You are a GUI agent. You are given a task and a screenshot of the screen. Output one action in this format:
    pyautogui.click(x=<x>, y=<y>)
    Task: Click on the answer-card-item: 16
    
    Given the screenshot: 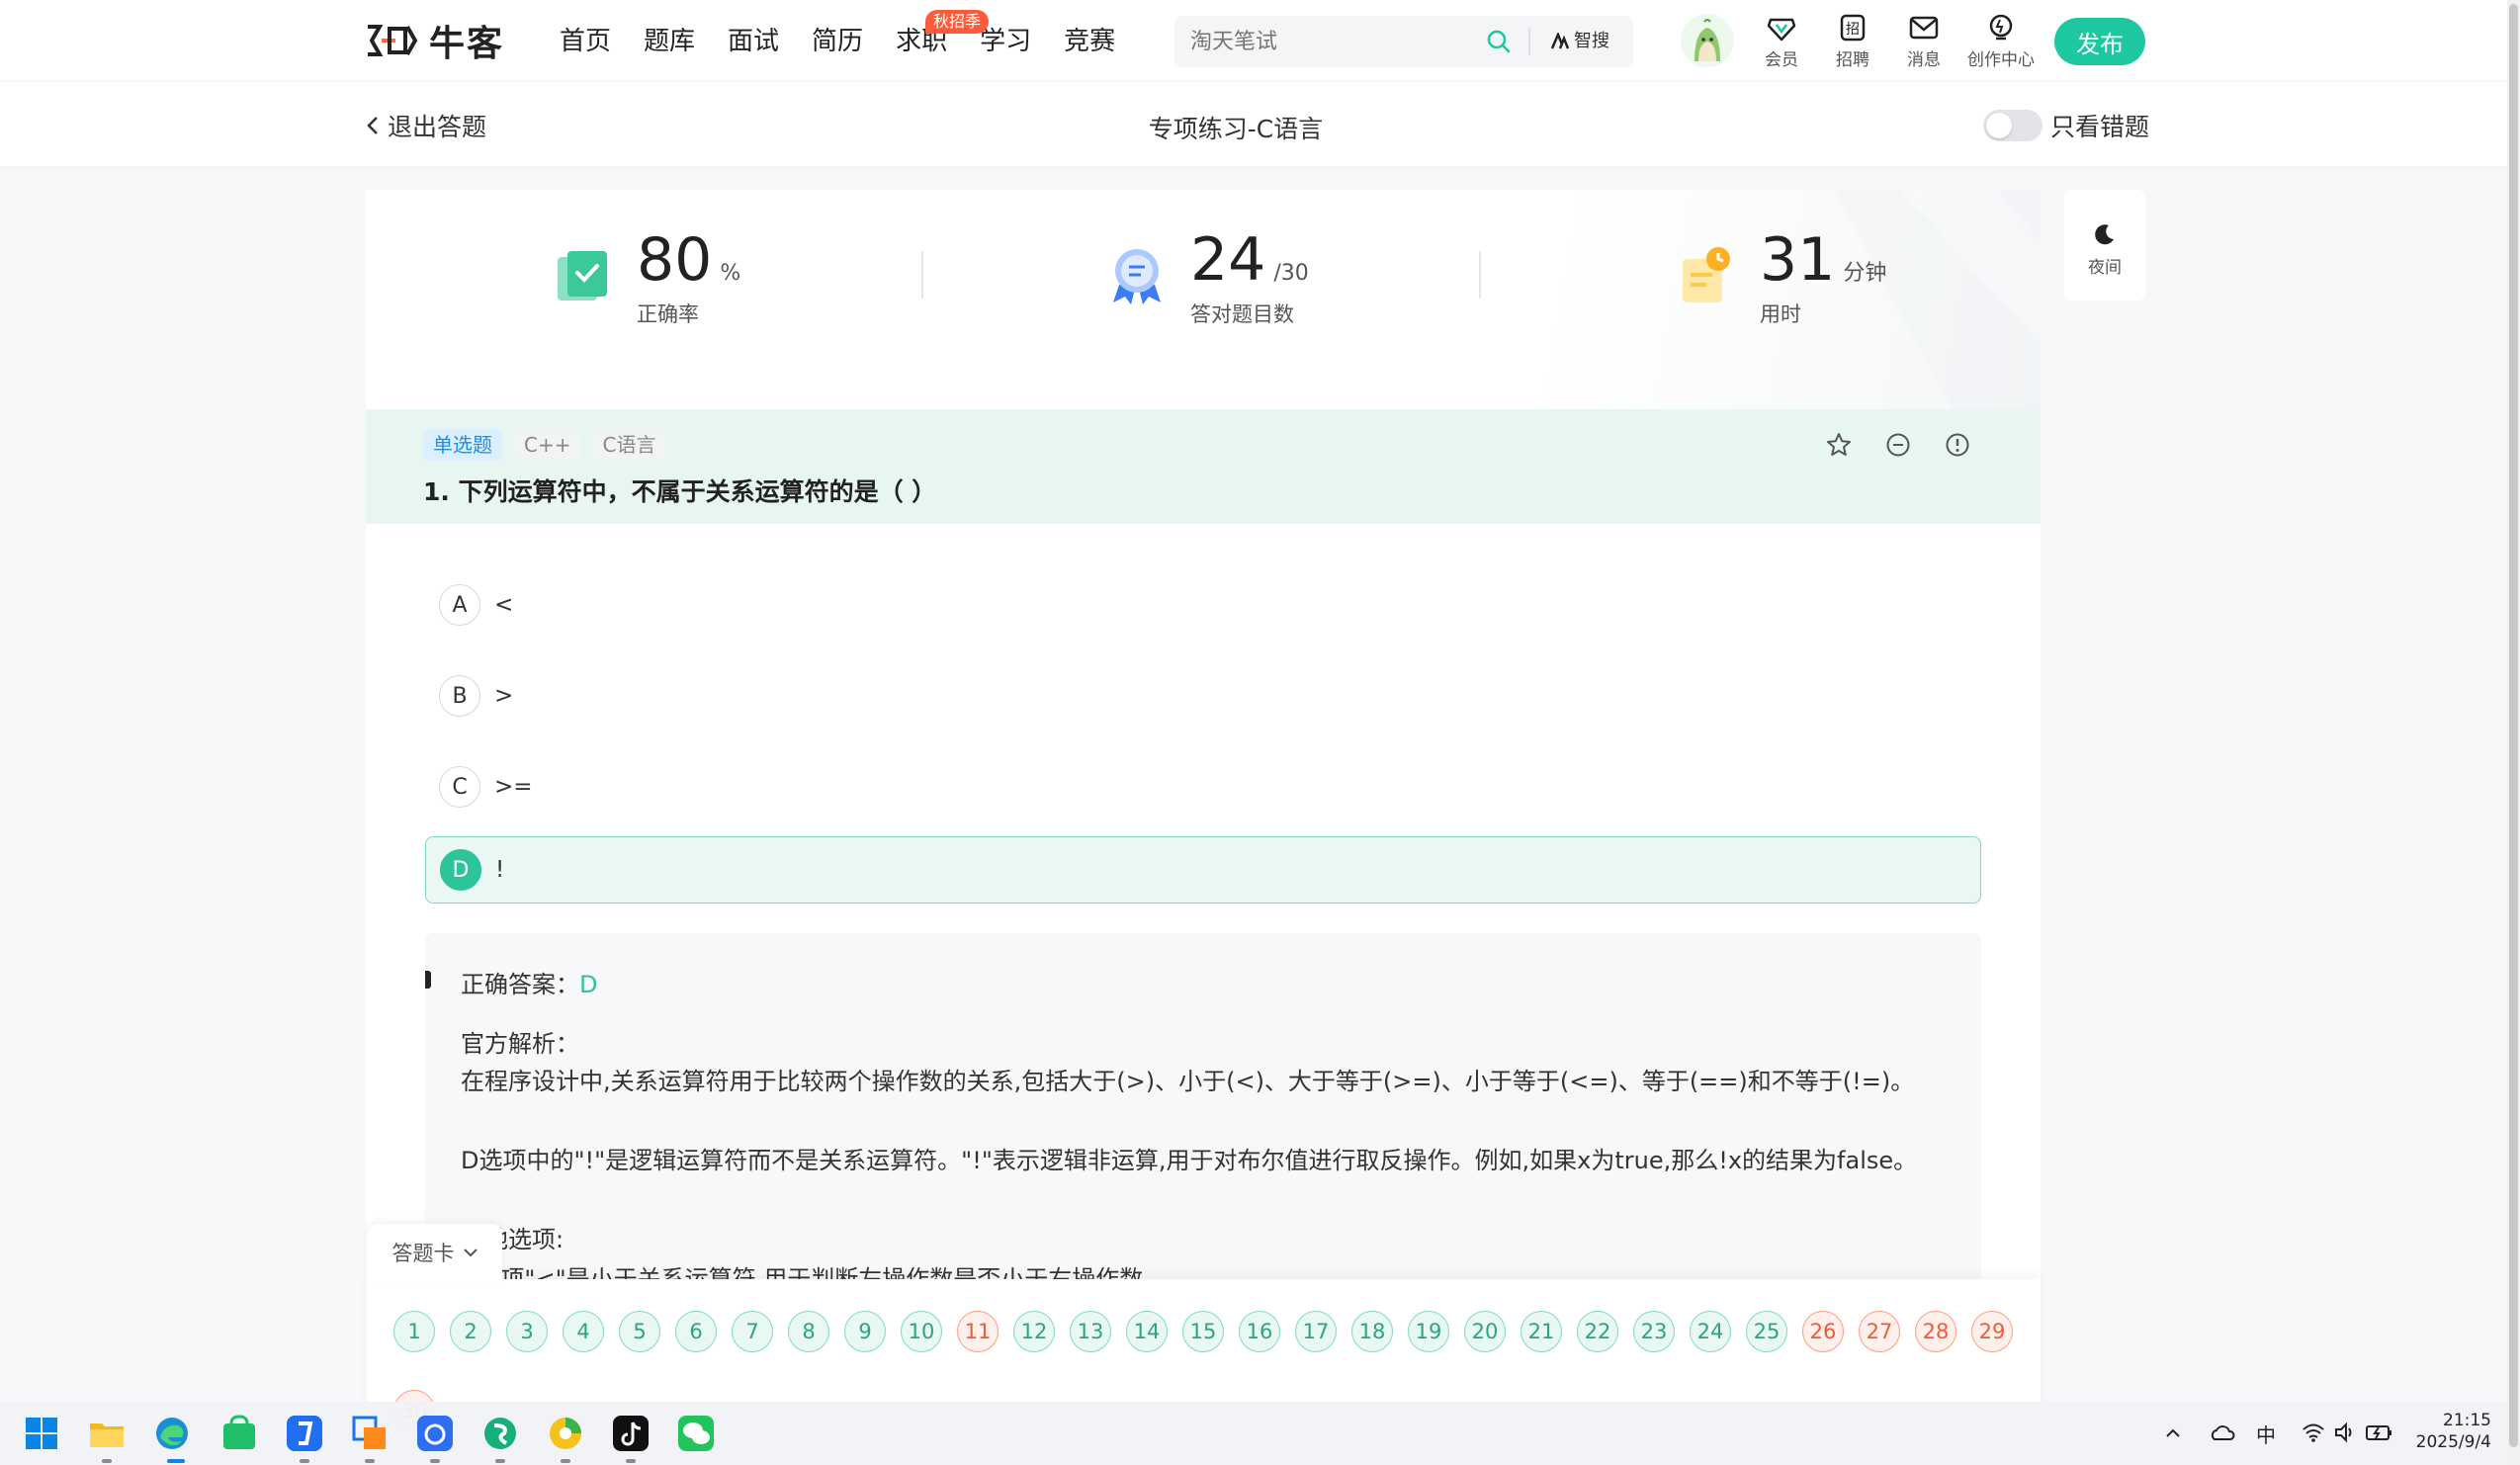 What is the action you would take?
    pyautogui.click(x=1259, y=1331)
    